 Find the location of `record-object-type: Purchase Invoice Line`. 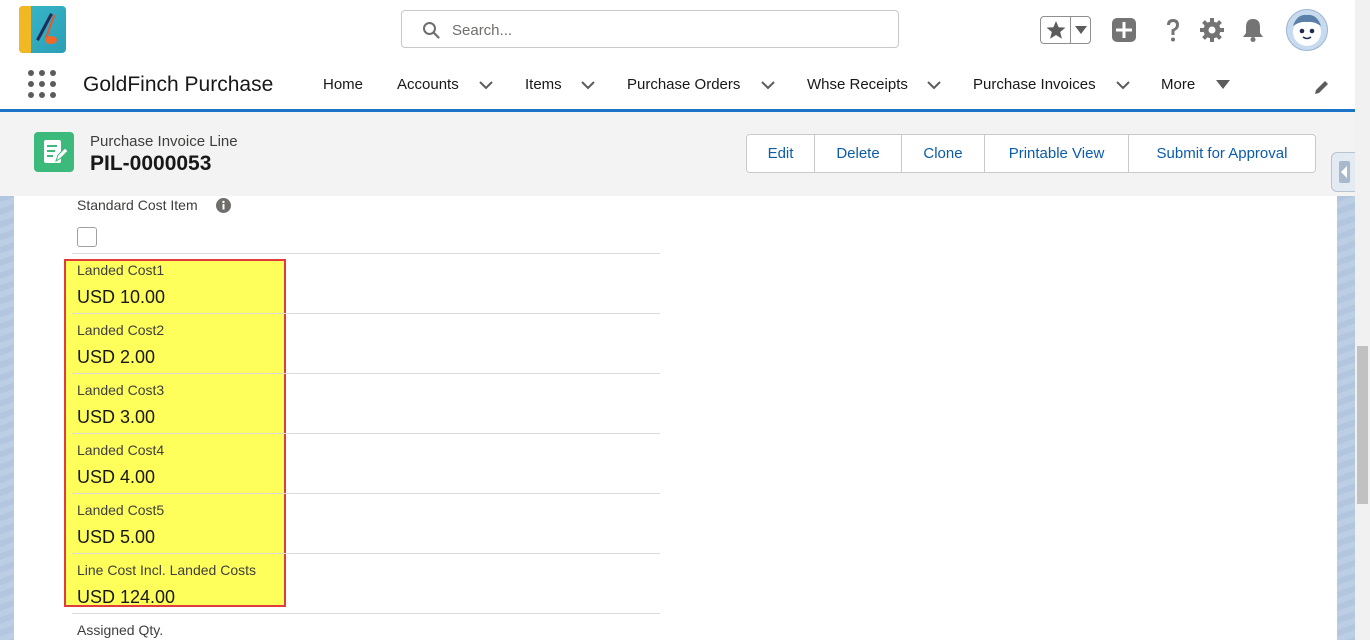

record-object-type: Purchase Invoice Line is located at coordinates (164, 141).